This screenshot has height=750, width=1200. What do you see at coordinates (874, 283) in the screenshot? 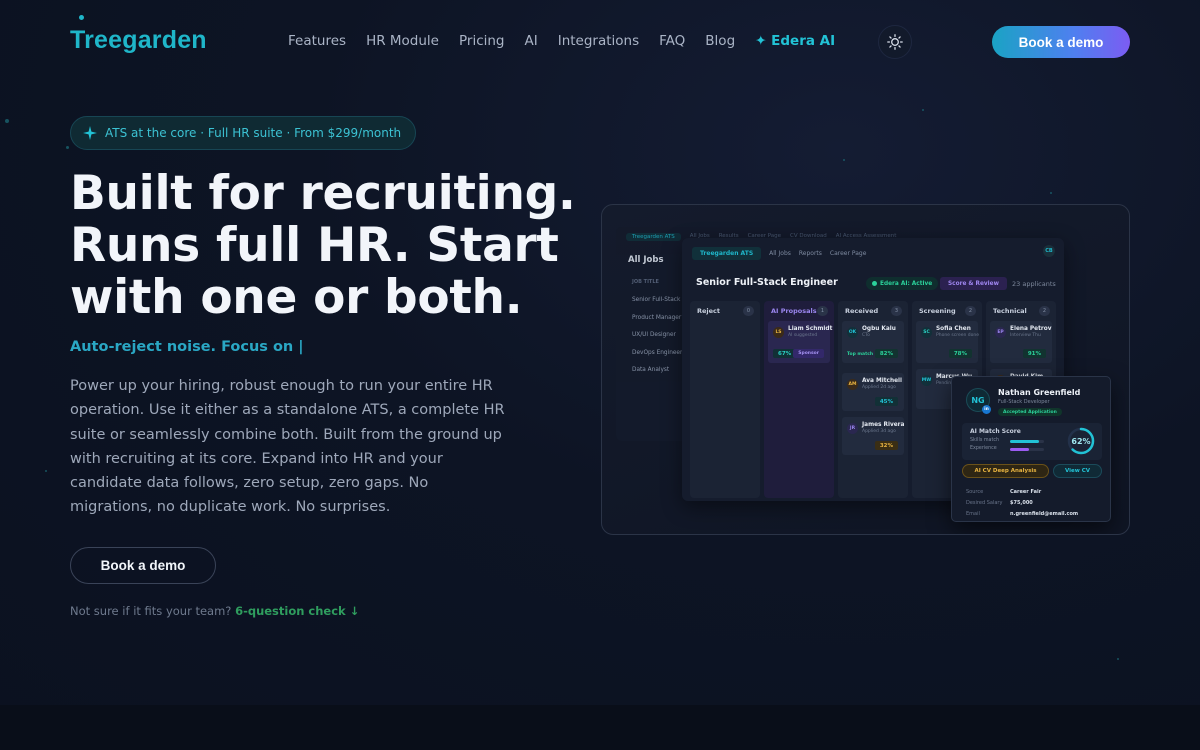
I see `status-dot-icon` at bounding box center [874, 283].